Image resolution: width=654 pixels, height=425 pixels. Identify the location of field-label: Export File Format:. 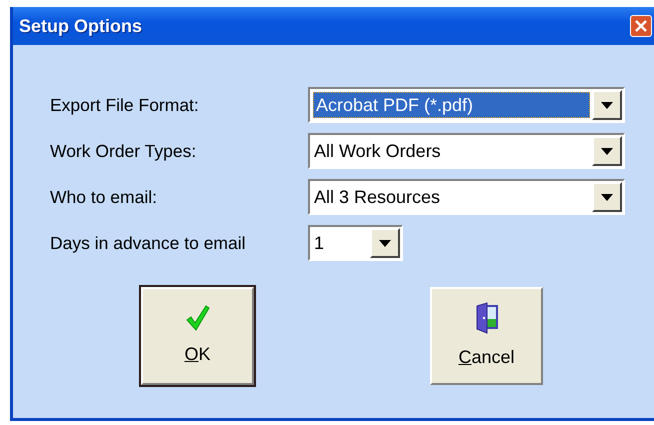
(125, 105).